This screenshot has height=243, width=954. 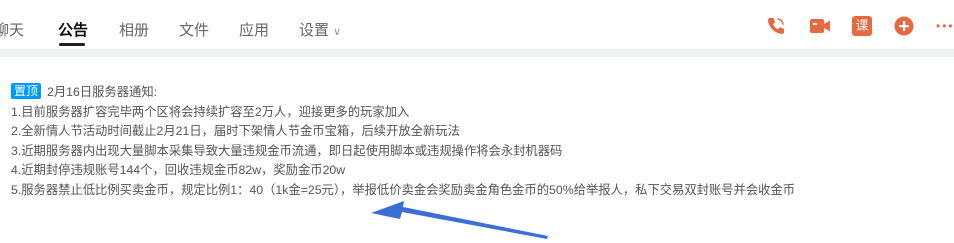 What do you see at coordinates (102, 92) in the screenshot?
I see `announcement-title: 2月16日服务器通知:` at bounding box center [102, 92].